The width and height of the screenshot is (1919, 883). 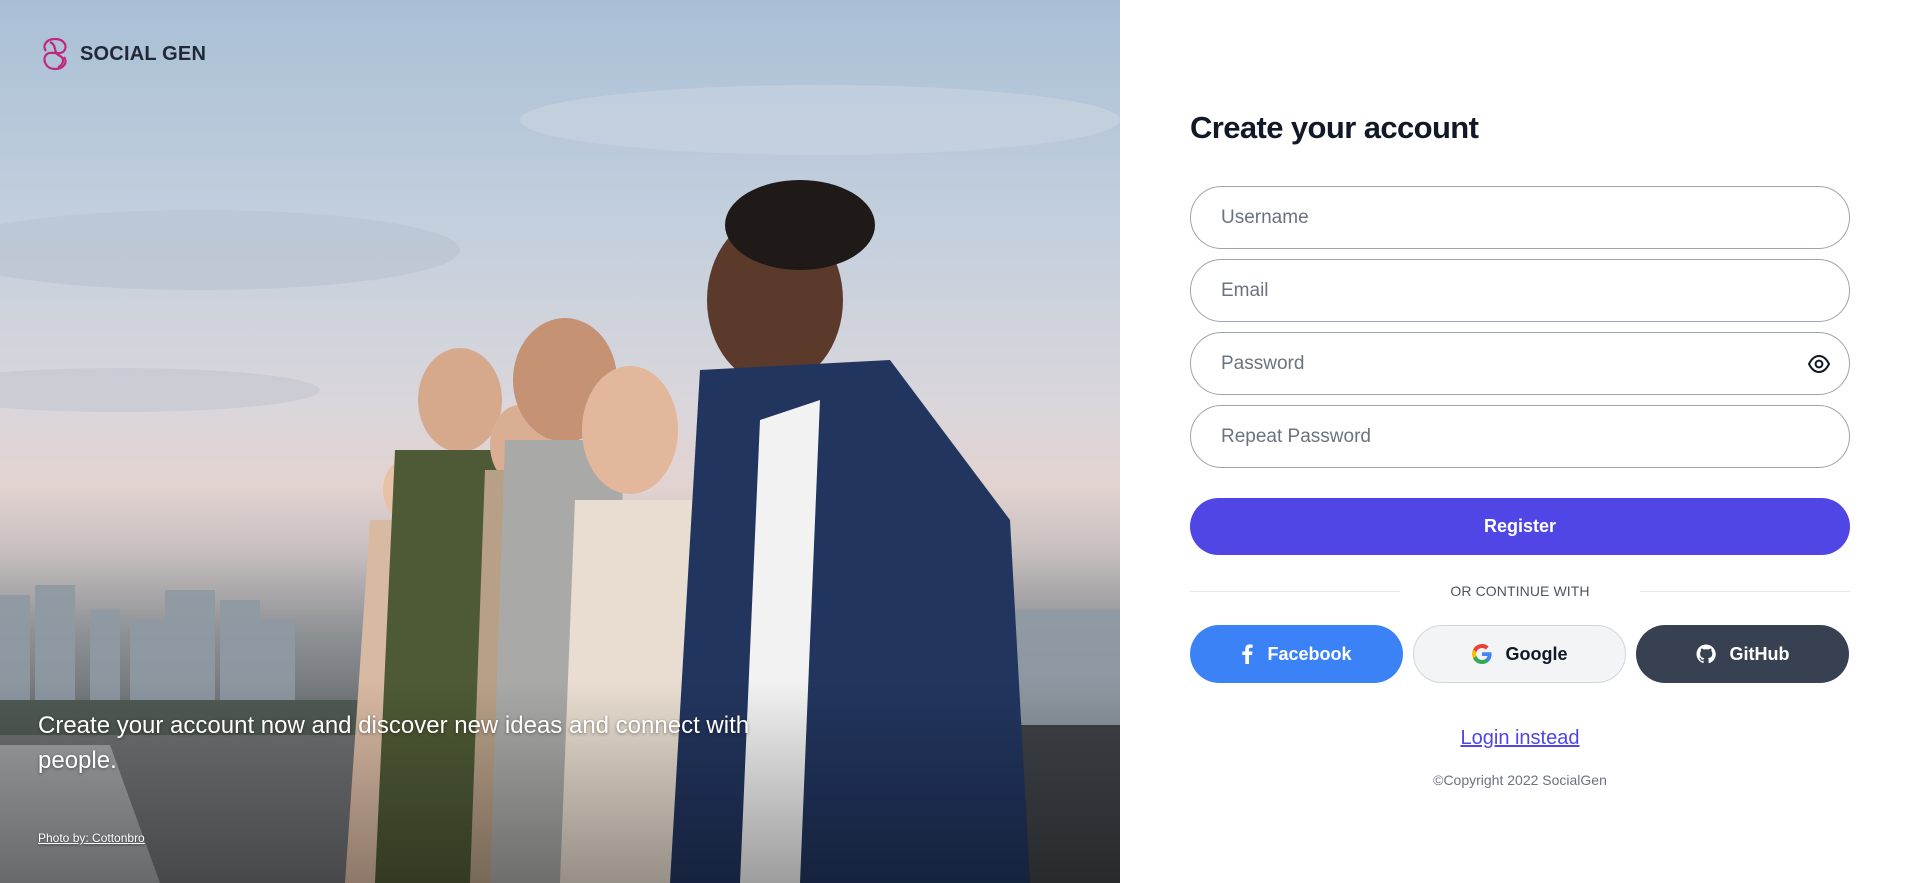 I want to click on email-field-wrapper, so click(x=1520, y=290).